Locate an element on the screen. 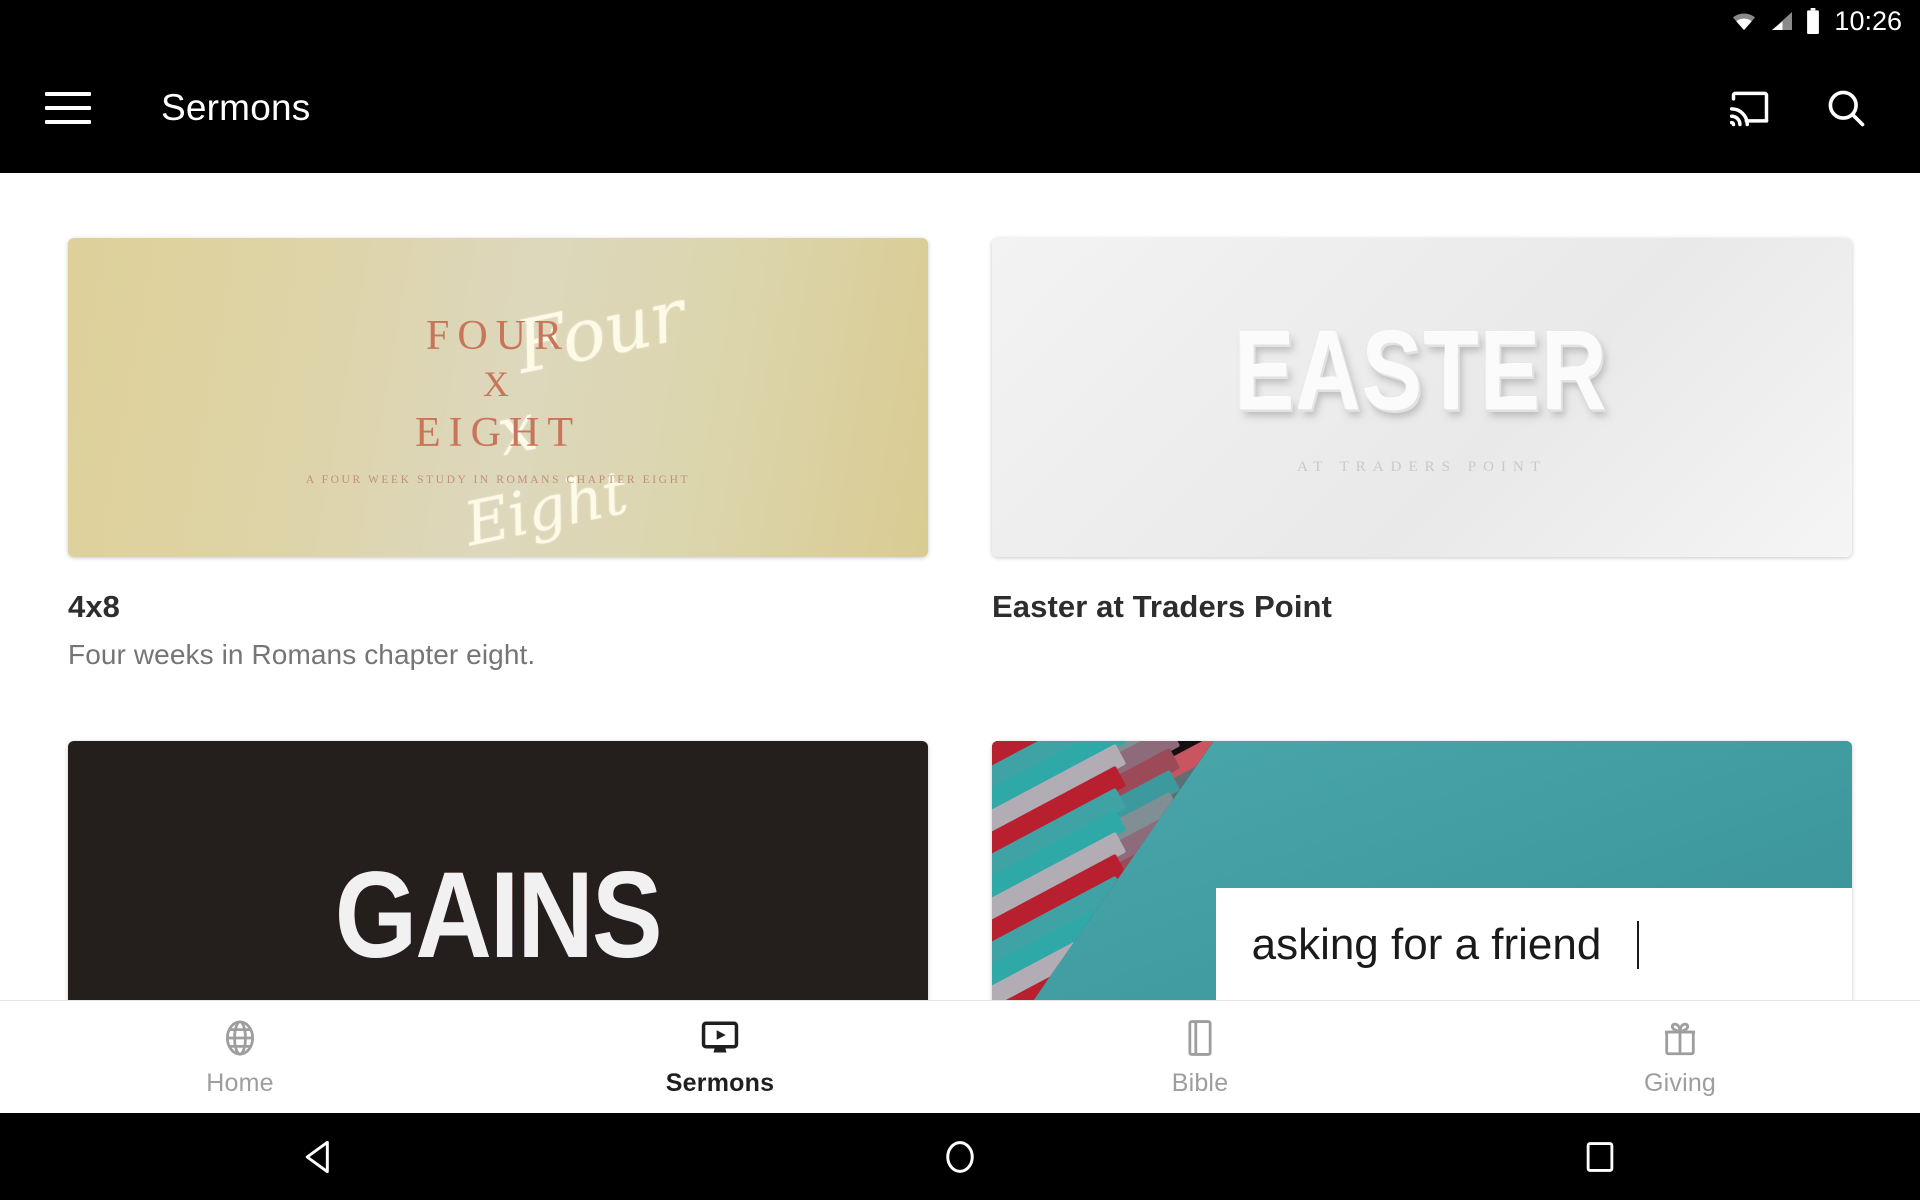  bottom-navigation: Home Sermons Bible Giving is located at coordinates (960, 1056).